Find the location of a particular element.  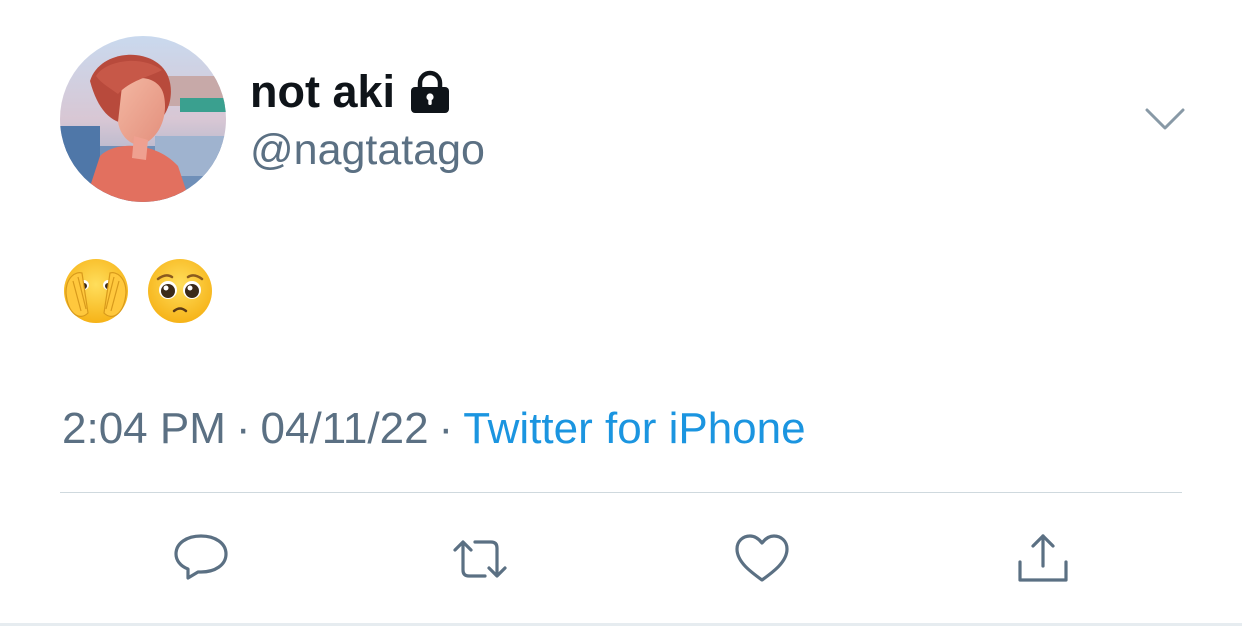

chevron-down-icon is located at coordinates (1165, 119).